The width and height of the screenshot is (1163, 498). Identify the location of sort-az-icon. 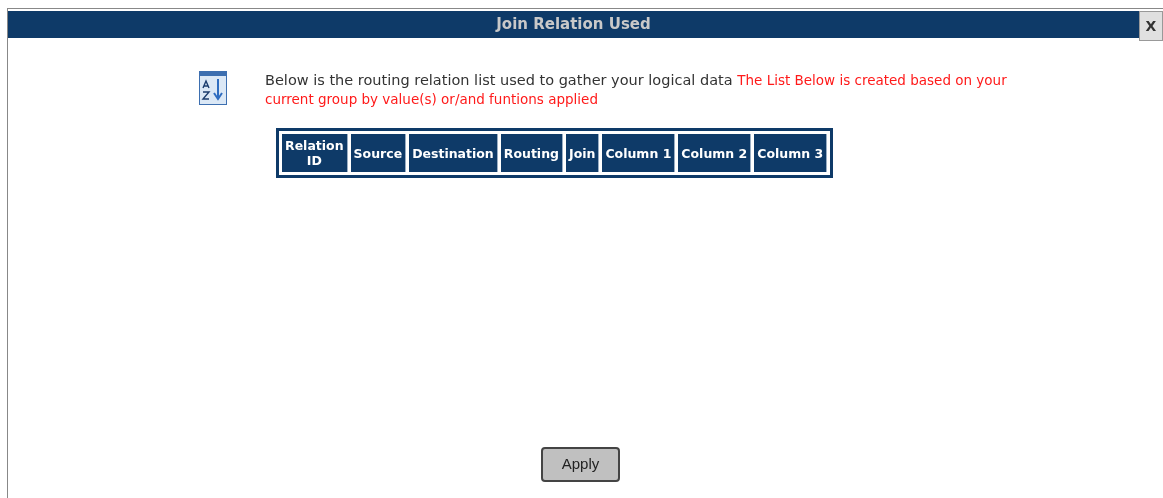
(213, 88).